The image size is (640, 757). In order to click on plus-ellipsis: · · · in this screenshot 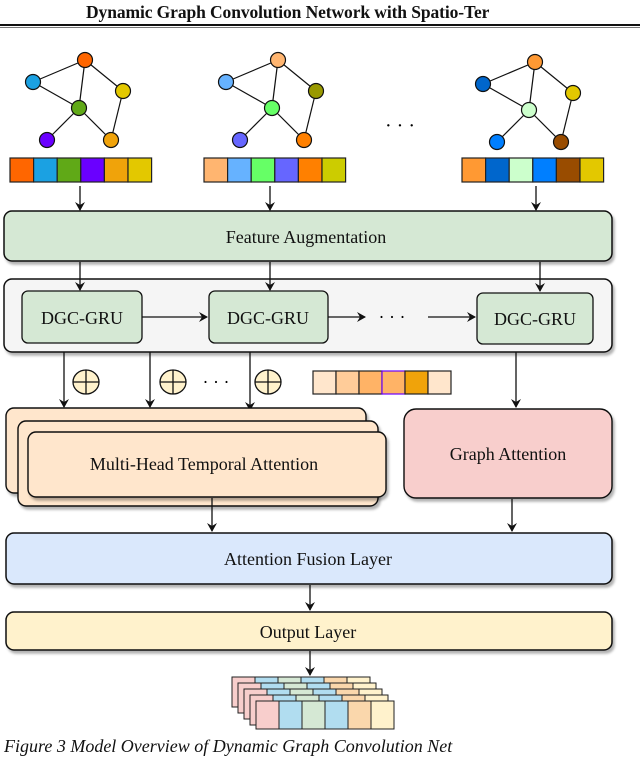, I will do `click(216, 382)`.